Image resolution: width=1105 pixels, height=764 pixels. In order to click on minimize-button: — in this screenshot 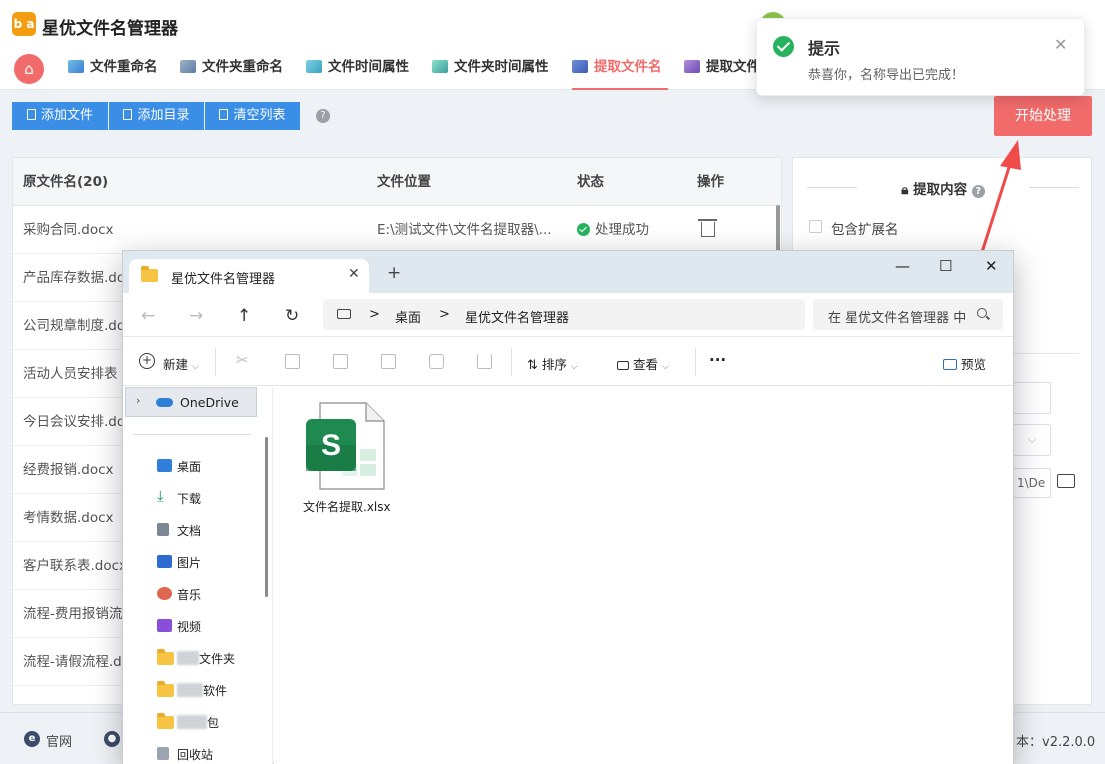, I will do `click(902, 266)`.